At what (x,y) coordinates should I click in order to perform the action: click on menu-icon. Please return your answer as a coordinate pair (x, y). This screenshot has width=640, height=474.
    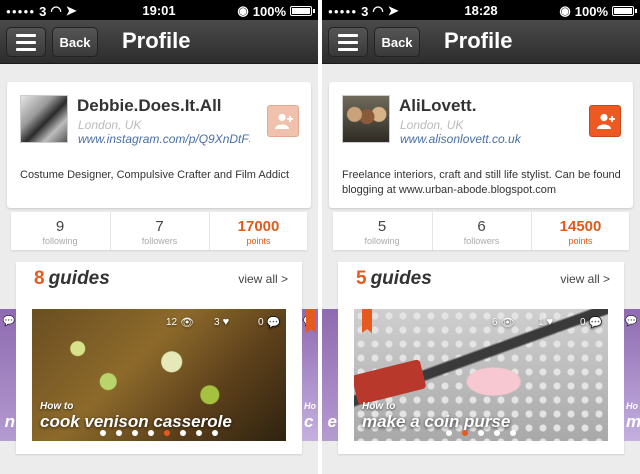
    Looking at the image, I should click on (26, 35).